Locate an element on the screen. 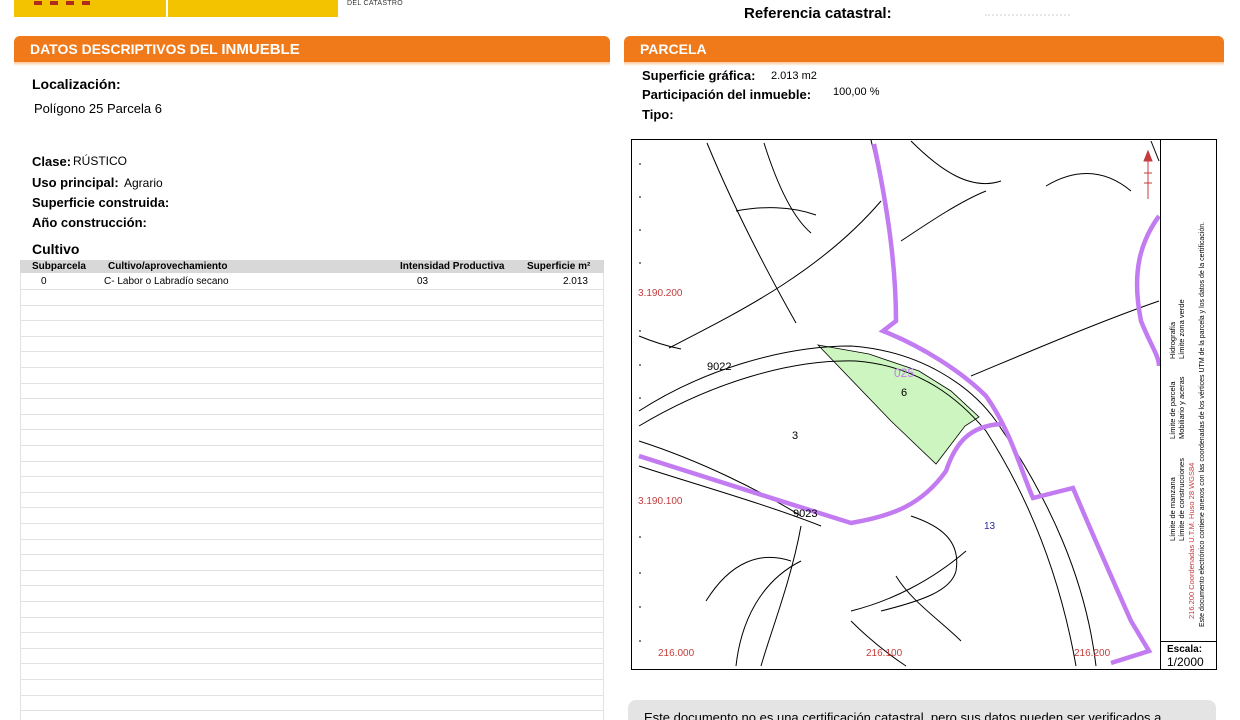 The width and height of the screenshot is (1240, 720). clase-value: RÚSTICO is located at coordinates (100, 161).